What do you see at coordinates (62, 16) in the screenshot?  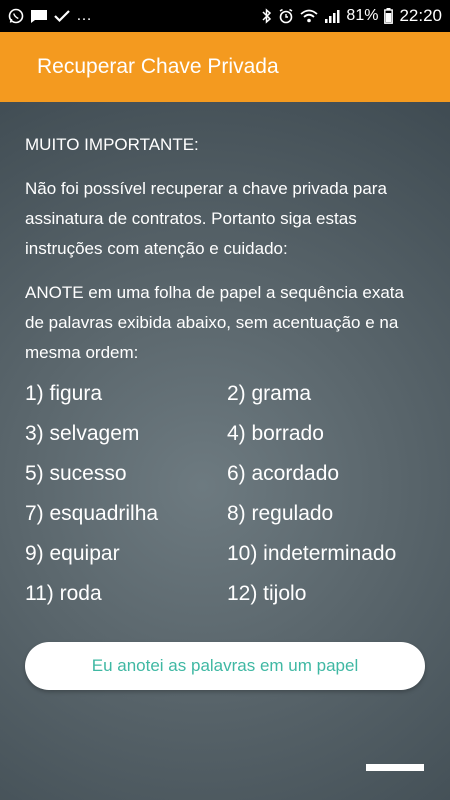 I see `check-icon` at bounding box center [62, 16].